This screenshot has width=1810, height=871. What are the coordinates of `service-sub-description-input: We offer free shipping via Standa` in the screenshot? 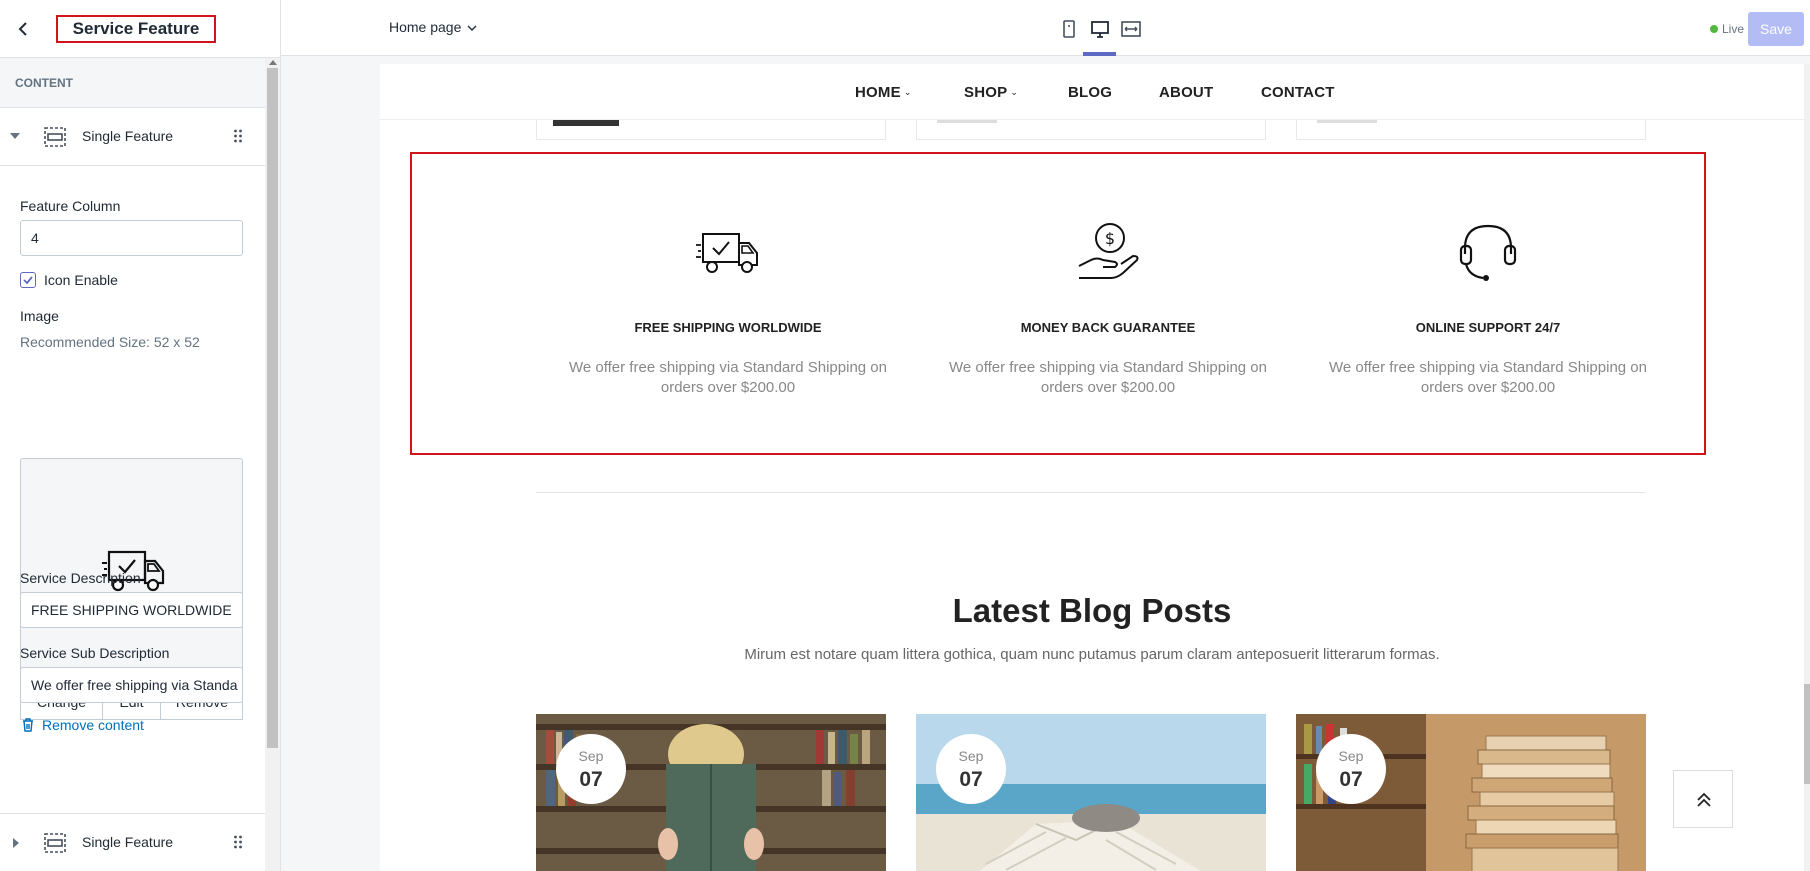 It's located at (131, 685).